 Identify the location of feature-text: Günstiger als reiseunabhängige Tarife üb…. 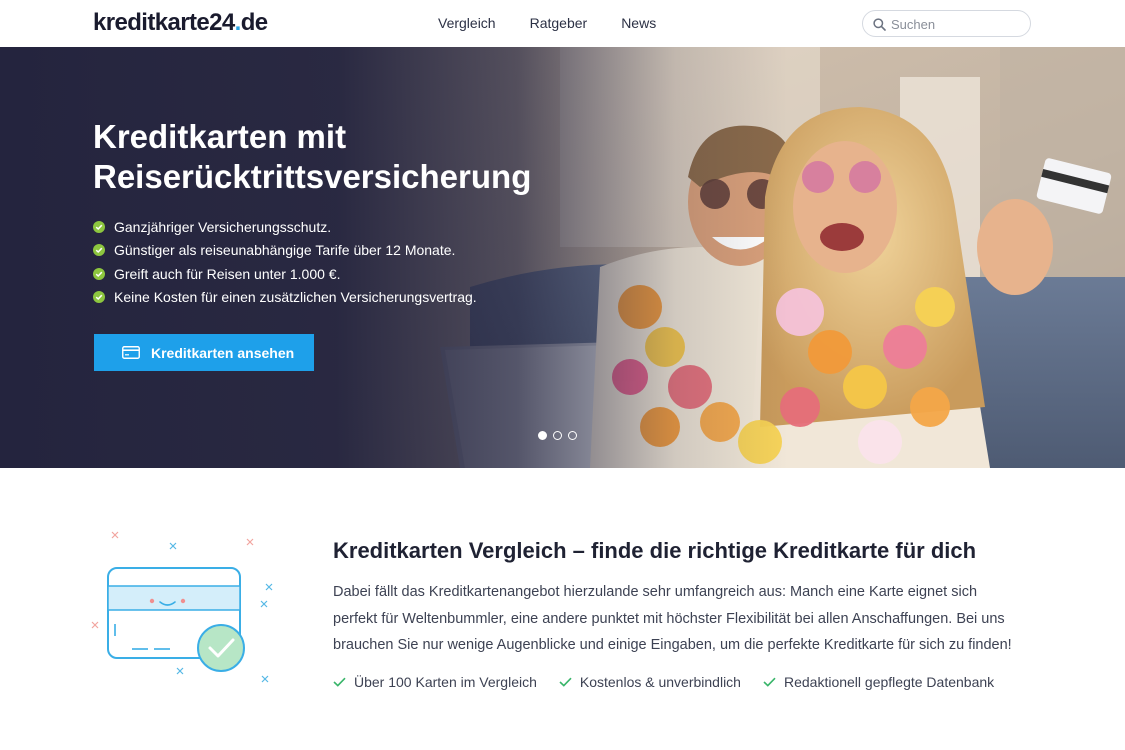
(285, 250).